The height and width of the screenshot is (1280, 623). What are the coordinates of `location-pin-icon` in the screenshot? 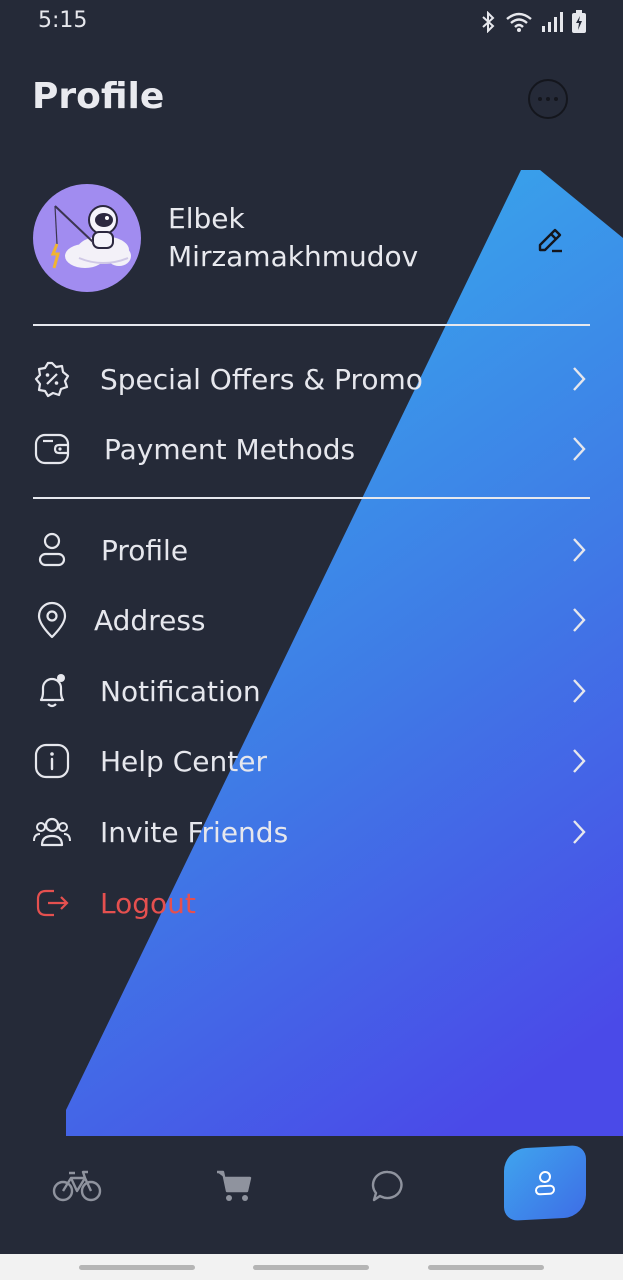 It's located at (52, 620).